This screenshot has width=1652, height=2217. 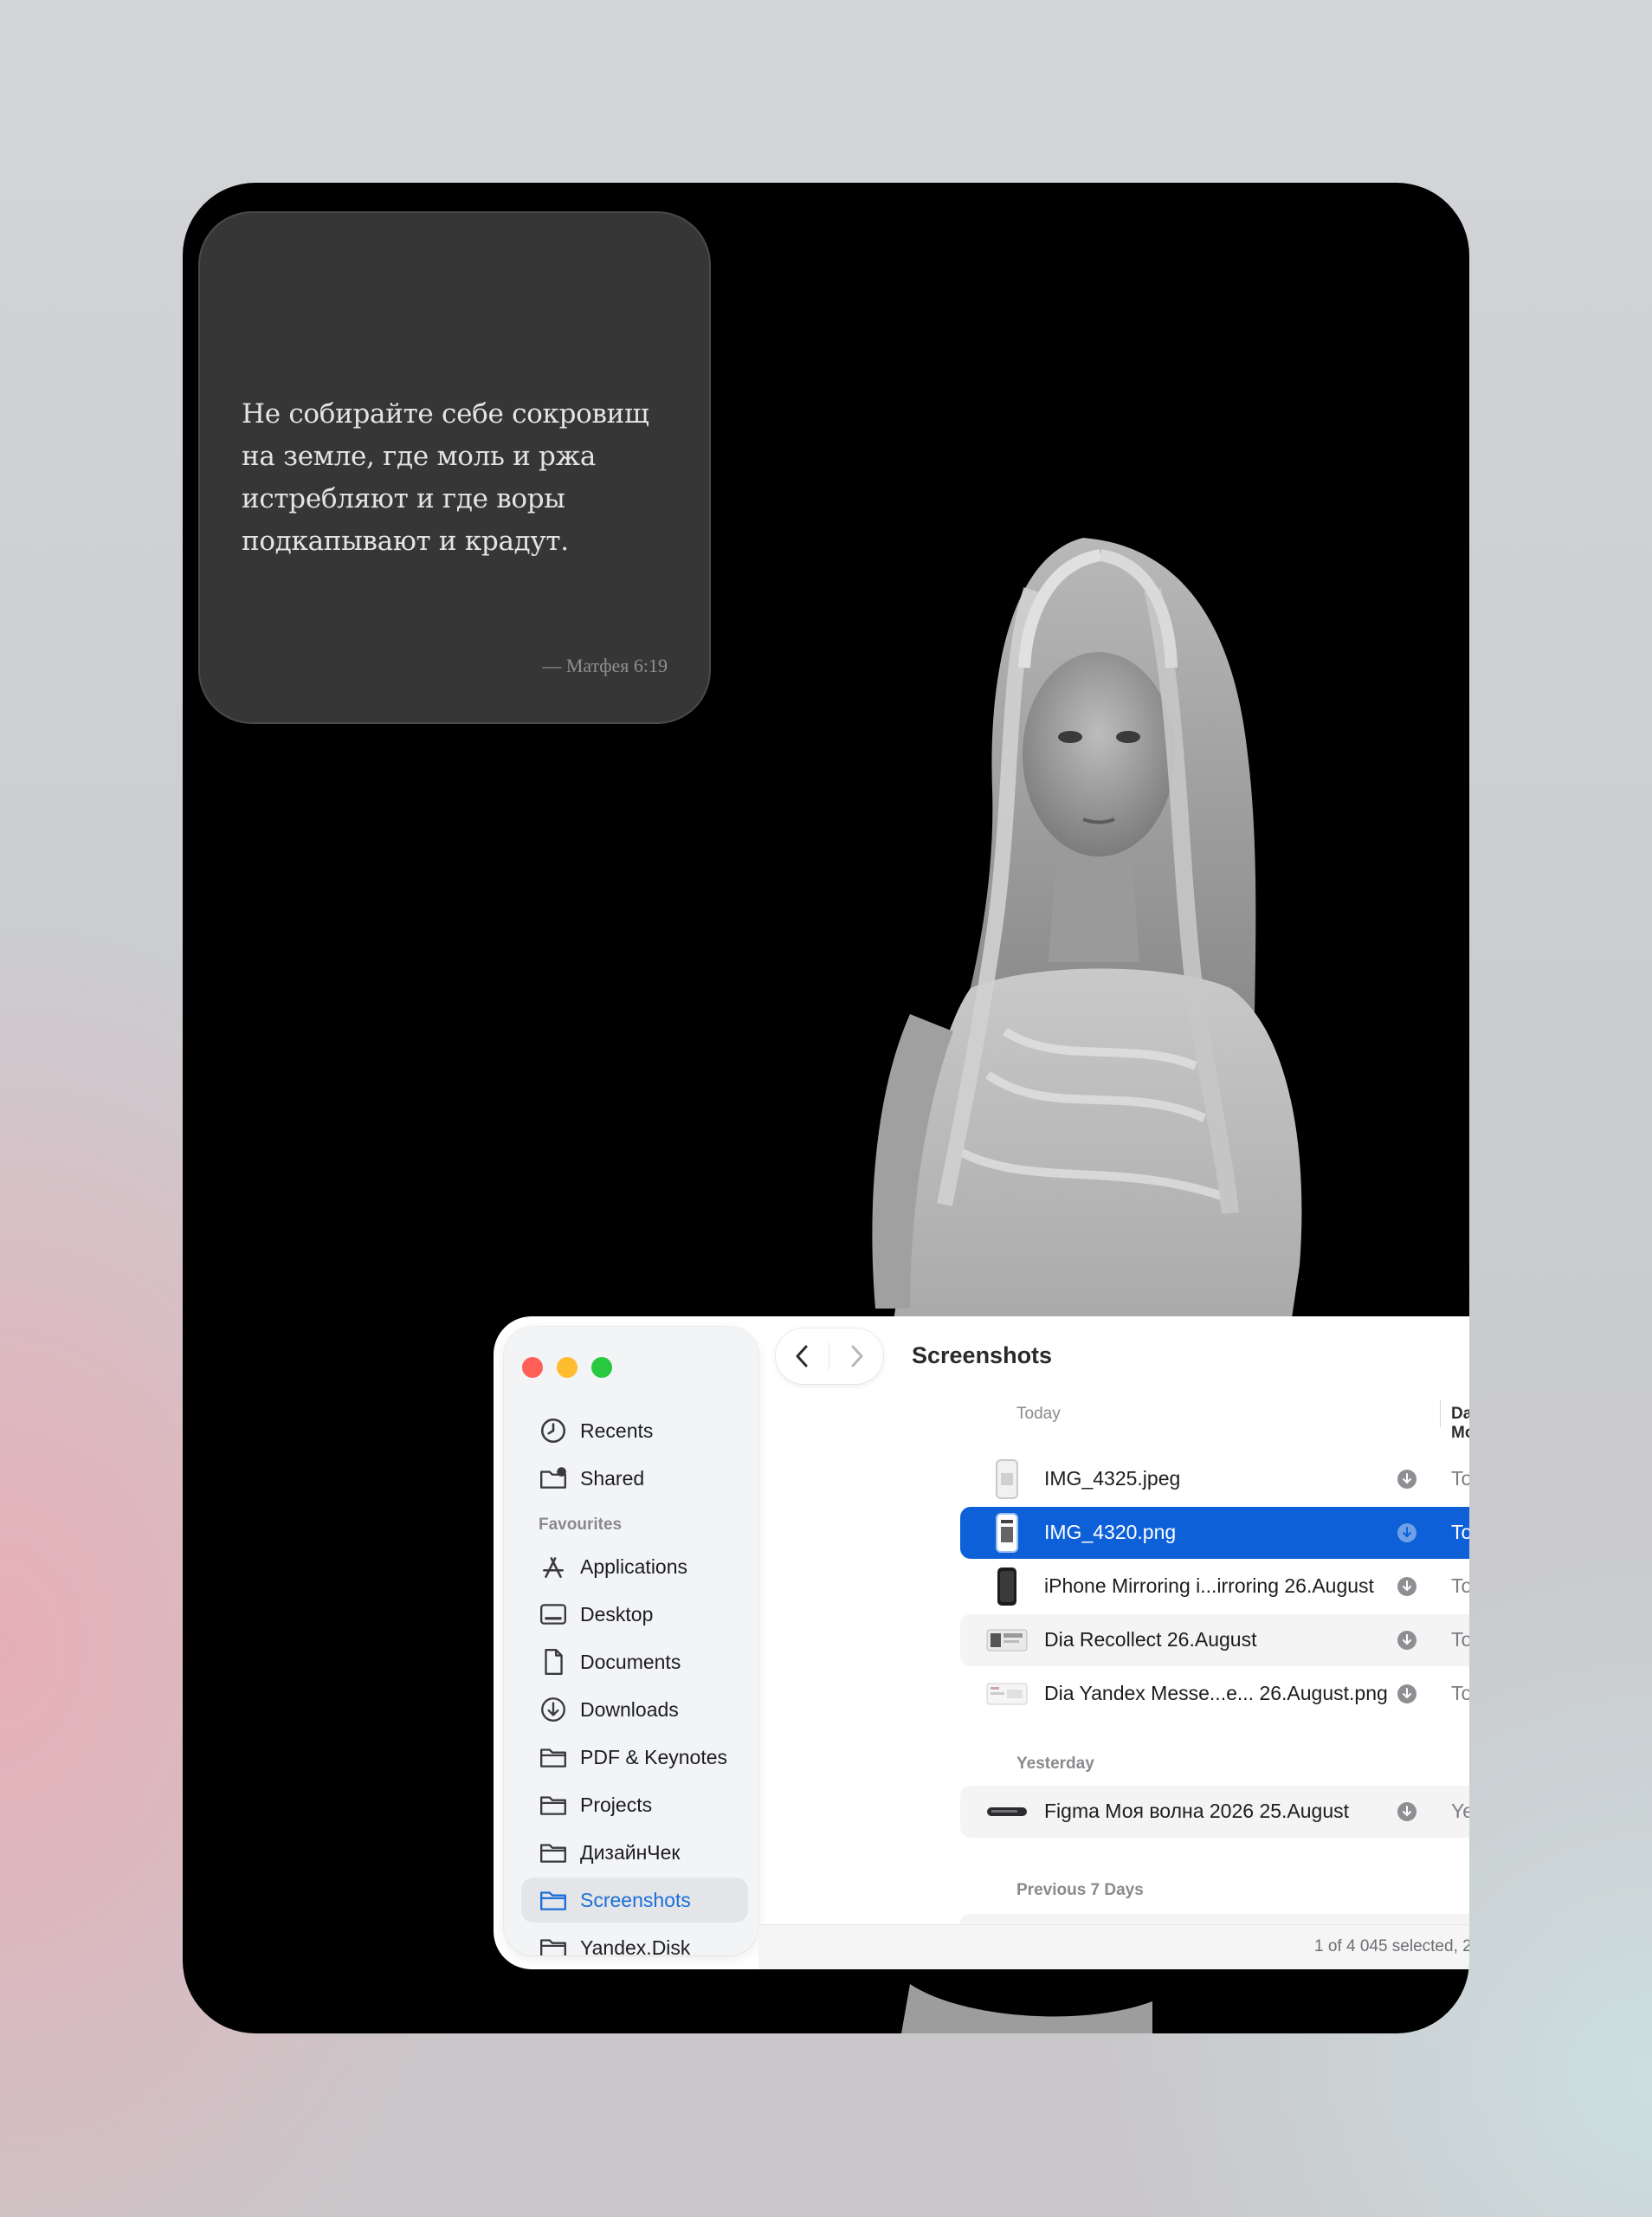 I want to click on file-name: iPhone Mirroring i...irroring 26.August, so click(x=1209, y=1585).